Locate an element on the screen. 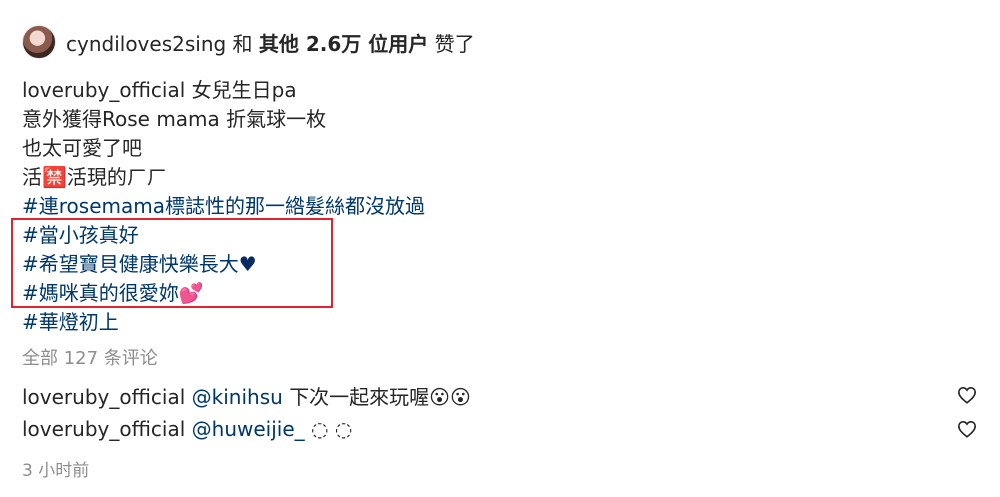 The width and height of the screenshot is (1000, 497). caption-first-line: loveruby_official 女兒生日pa is located at coordinates (223, 90).